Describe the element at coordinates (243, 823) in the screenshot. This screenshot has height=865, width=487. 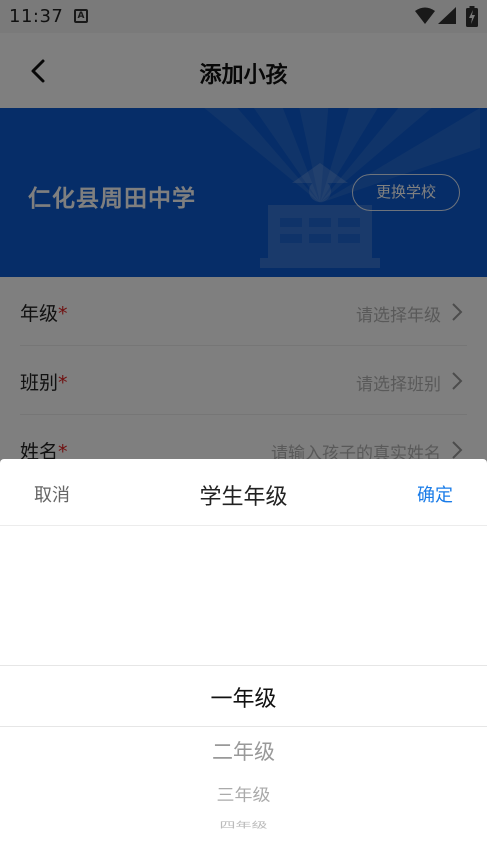
I see `picker-option: 四年级` at that location.